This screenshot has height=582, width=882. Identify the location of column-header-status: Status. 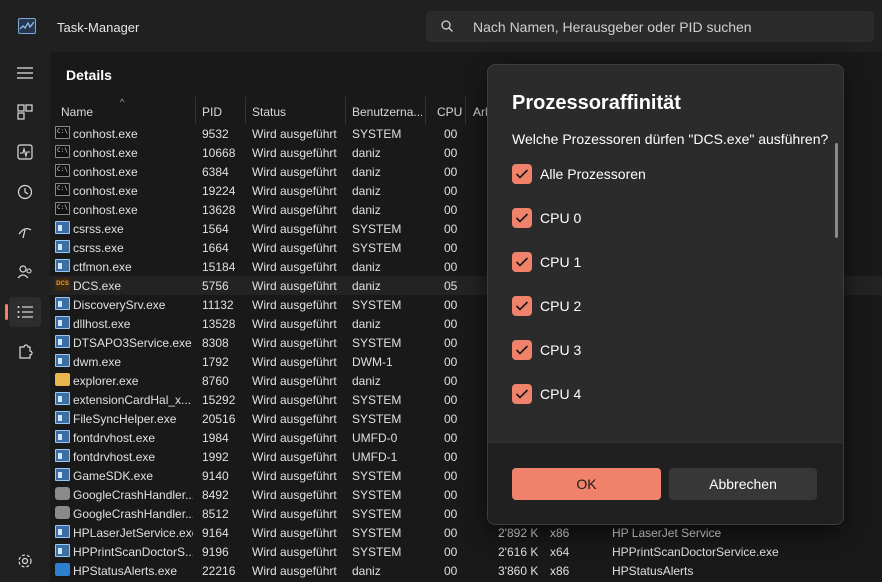
(269, 112).